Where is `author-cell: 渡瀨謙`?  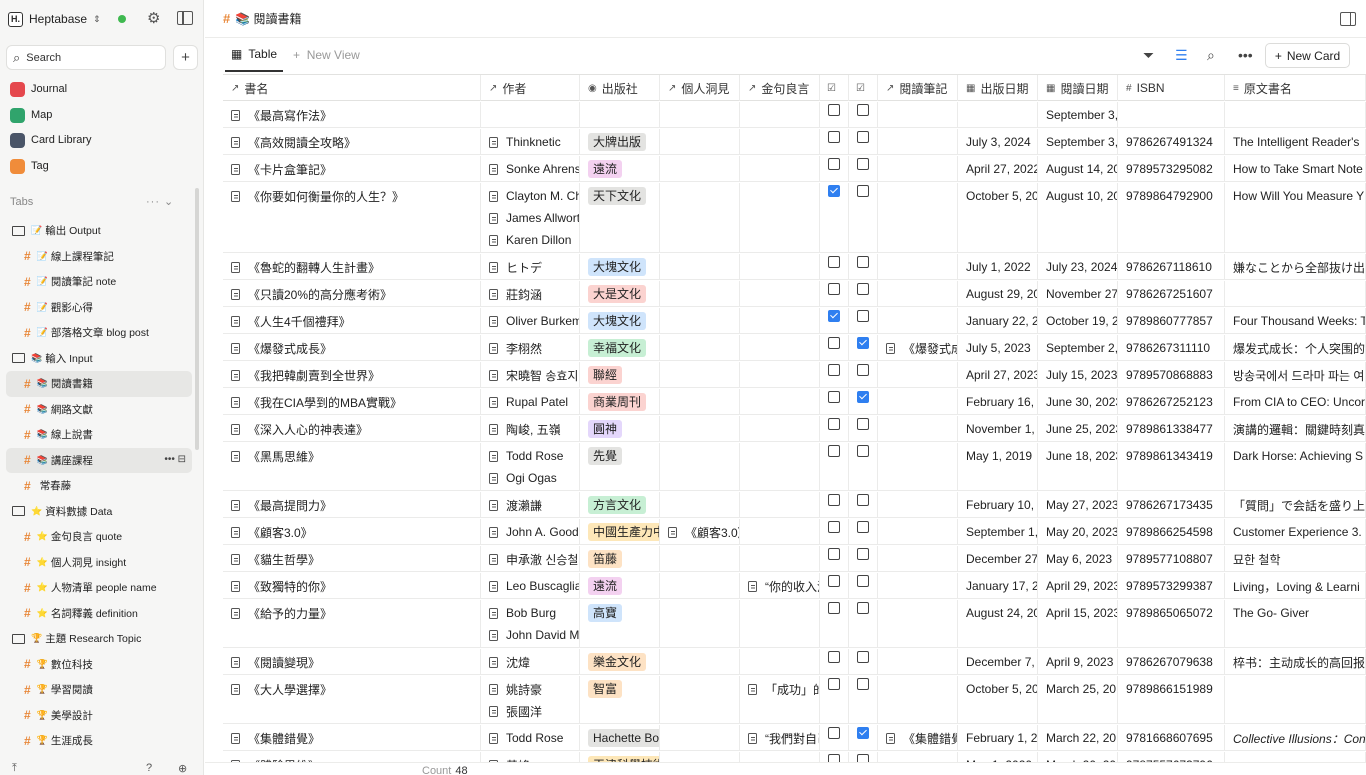
author-cell: 渡瀨謙 is located at coordinates (530, 505).